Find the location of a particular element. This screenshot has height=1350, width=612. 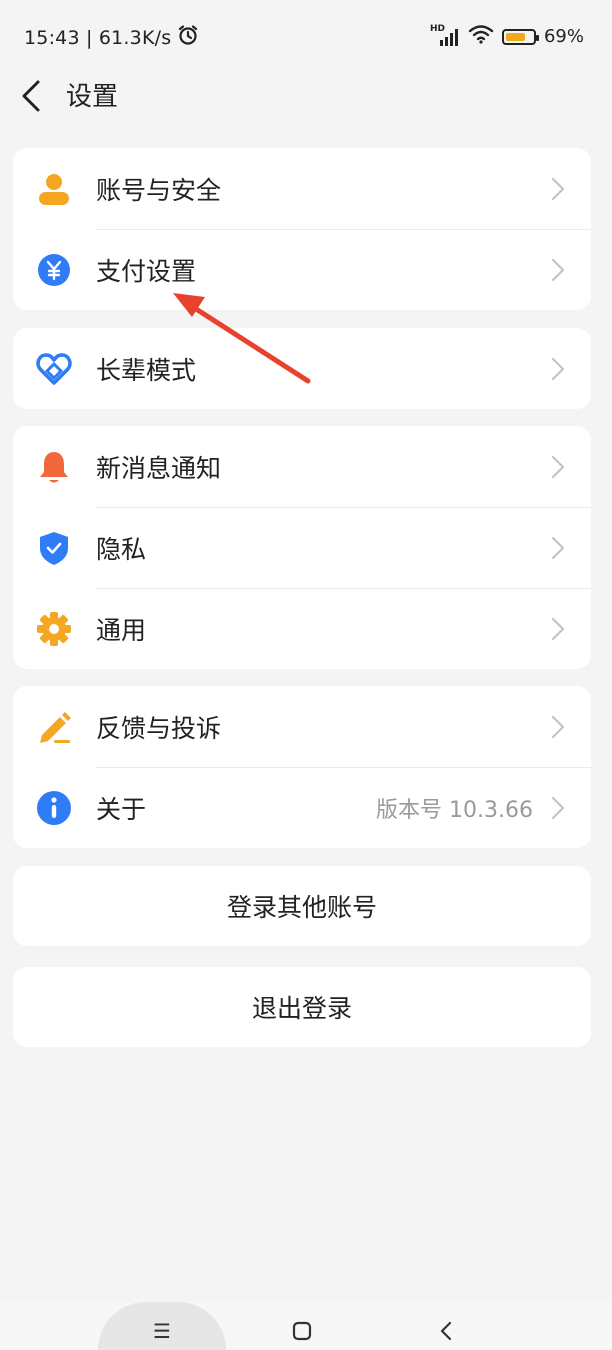

status-left: 15:43 | 61.3K/s is located at coordinates (111, 37).